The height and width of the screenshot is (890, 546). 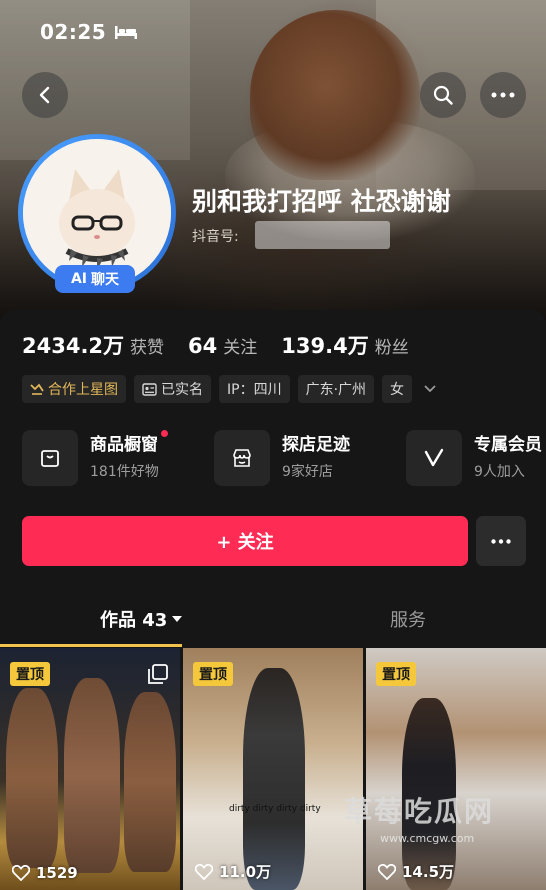 I want to click on video-likes: 14.5万, so click(x=416, y=871).